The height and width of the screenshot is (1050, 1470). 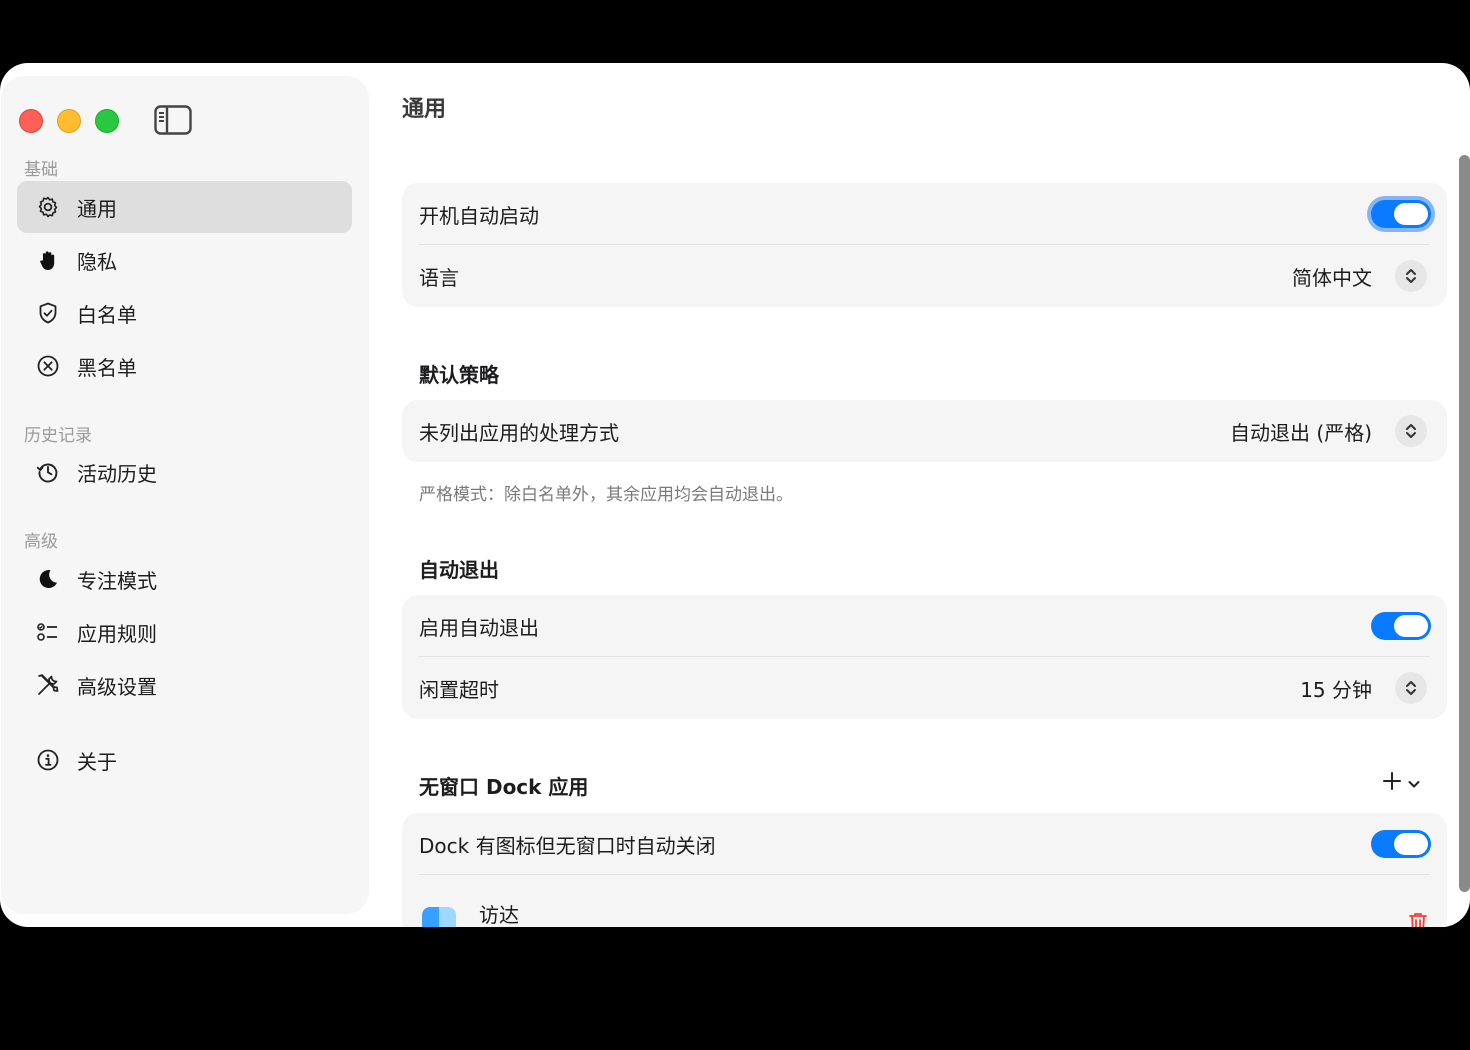 I want to click on add-app-menu, so click(x=1401, y=783).